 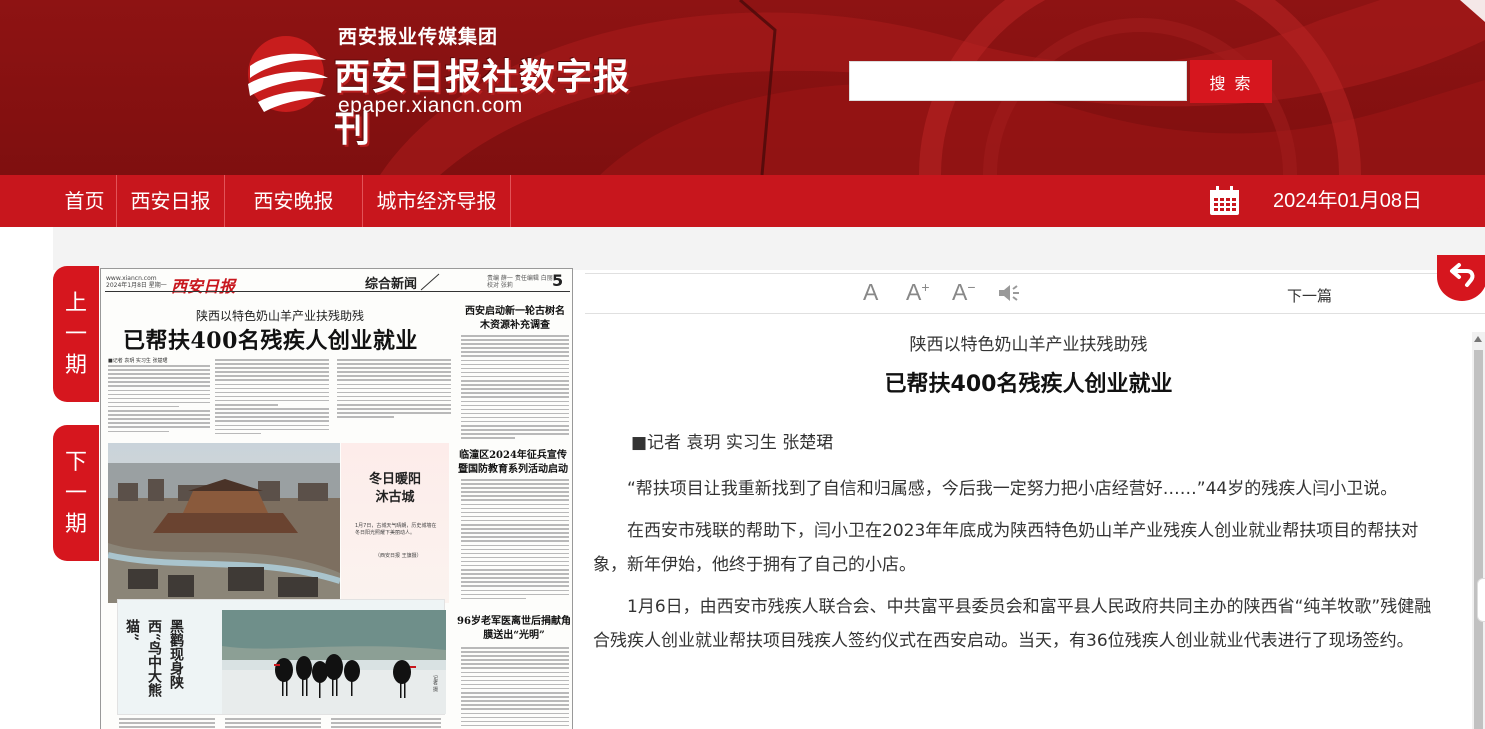 What do you see at coordinates (294, 201) in the screenshot?
I see `nav-item-xian-evening: 西安晚报` at bounding box center [294, 201].